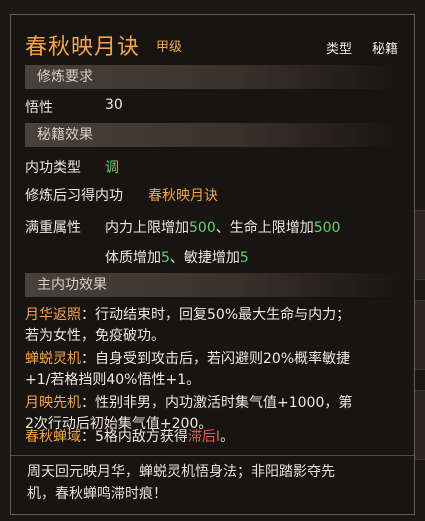  I want to click on skill-desc-tail: 。, so click(227, 437).